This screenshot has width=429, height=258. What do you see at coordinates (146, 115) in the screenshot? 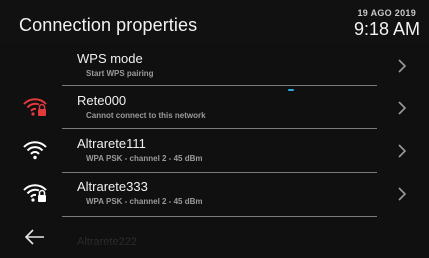
I see `list-item-subtitle: Cannot connect to this network` at bounding box center [146, 115].